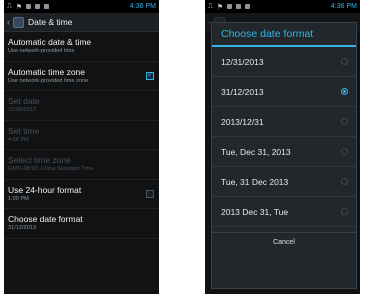 The image size is (365, 297). What do you see at coordinates (45, 189) in the screenshot?
I see `setting-title: Use 24-hour format` at bounding box center [45, 189].